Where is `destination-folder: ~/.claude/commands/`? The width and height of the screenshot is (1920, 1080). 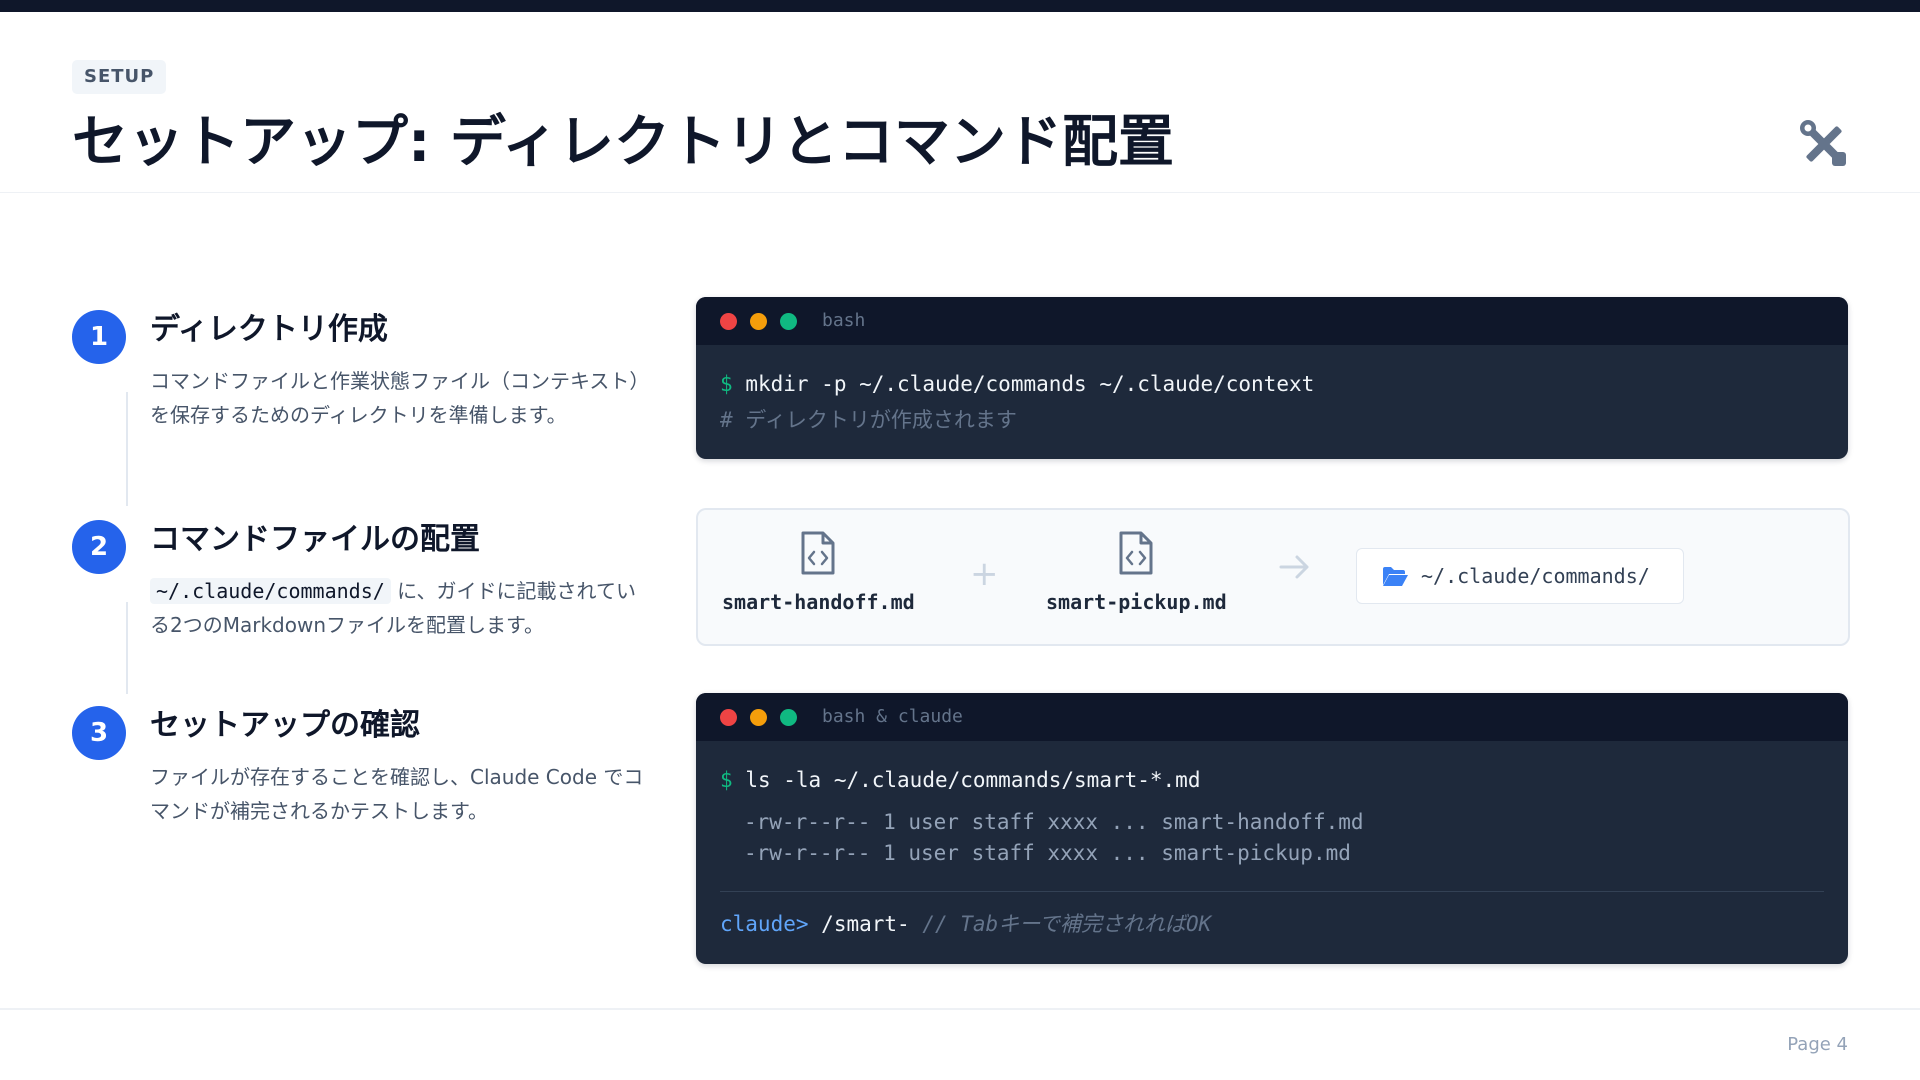
destination-folder: ~/.claude/commands/ is located at coordinates (1520, 576).